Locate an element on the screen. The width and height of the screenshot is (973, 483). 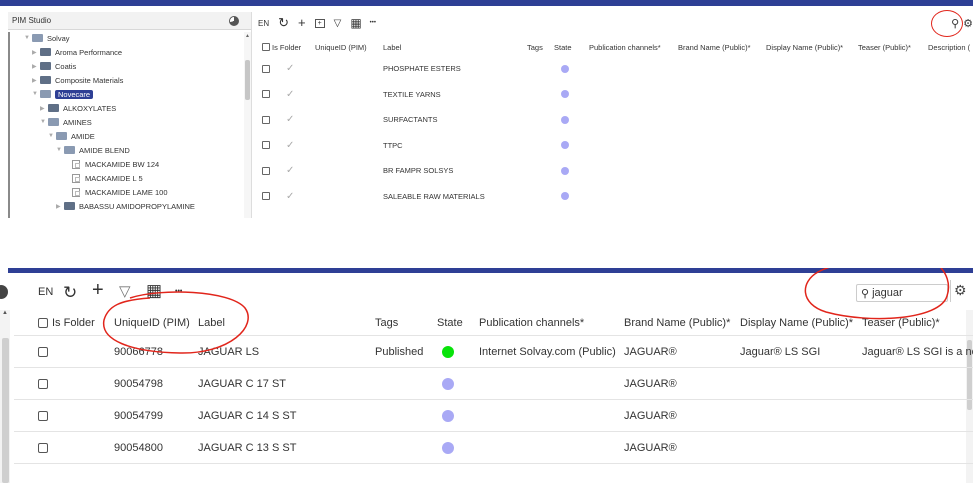
tree-node-label: Novecare is located at coordinates (74, 94).